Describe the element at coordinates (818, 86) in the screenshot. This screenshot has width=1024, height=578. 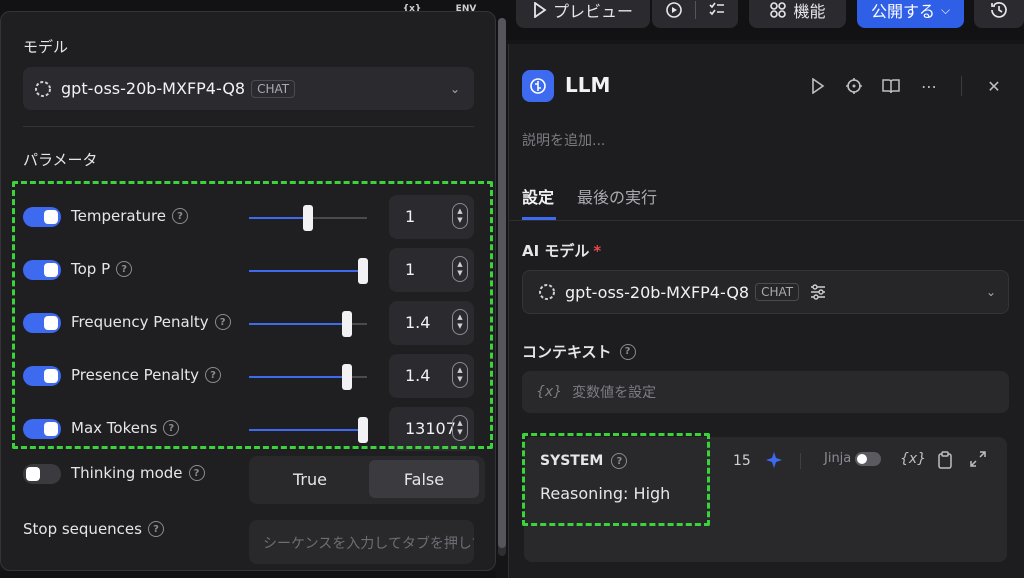
I see `run-node-icon` at that location.